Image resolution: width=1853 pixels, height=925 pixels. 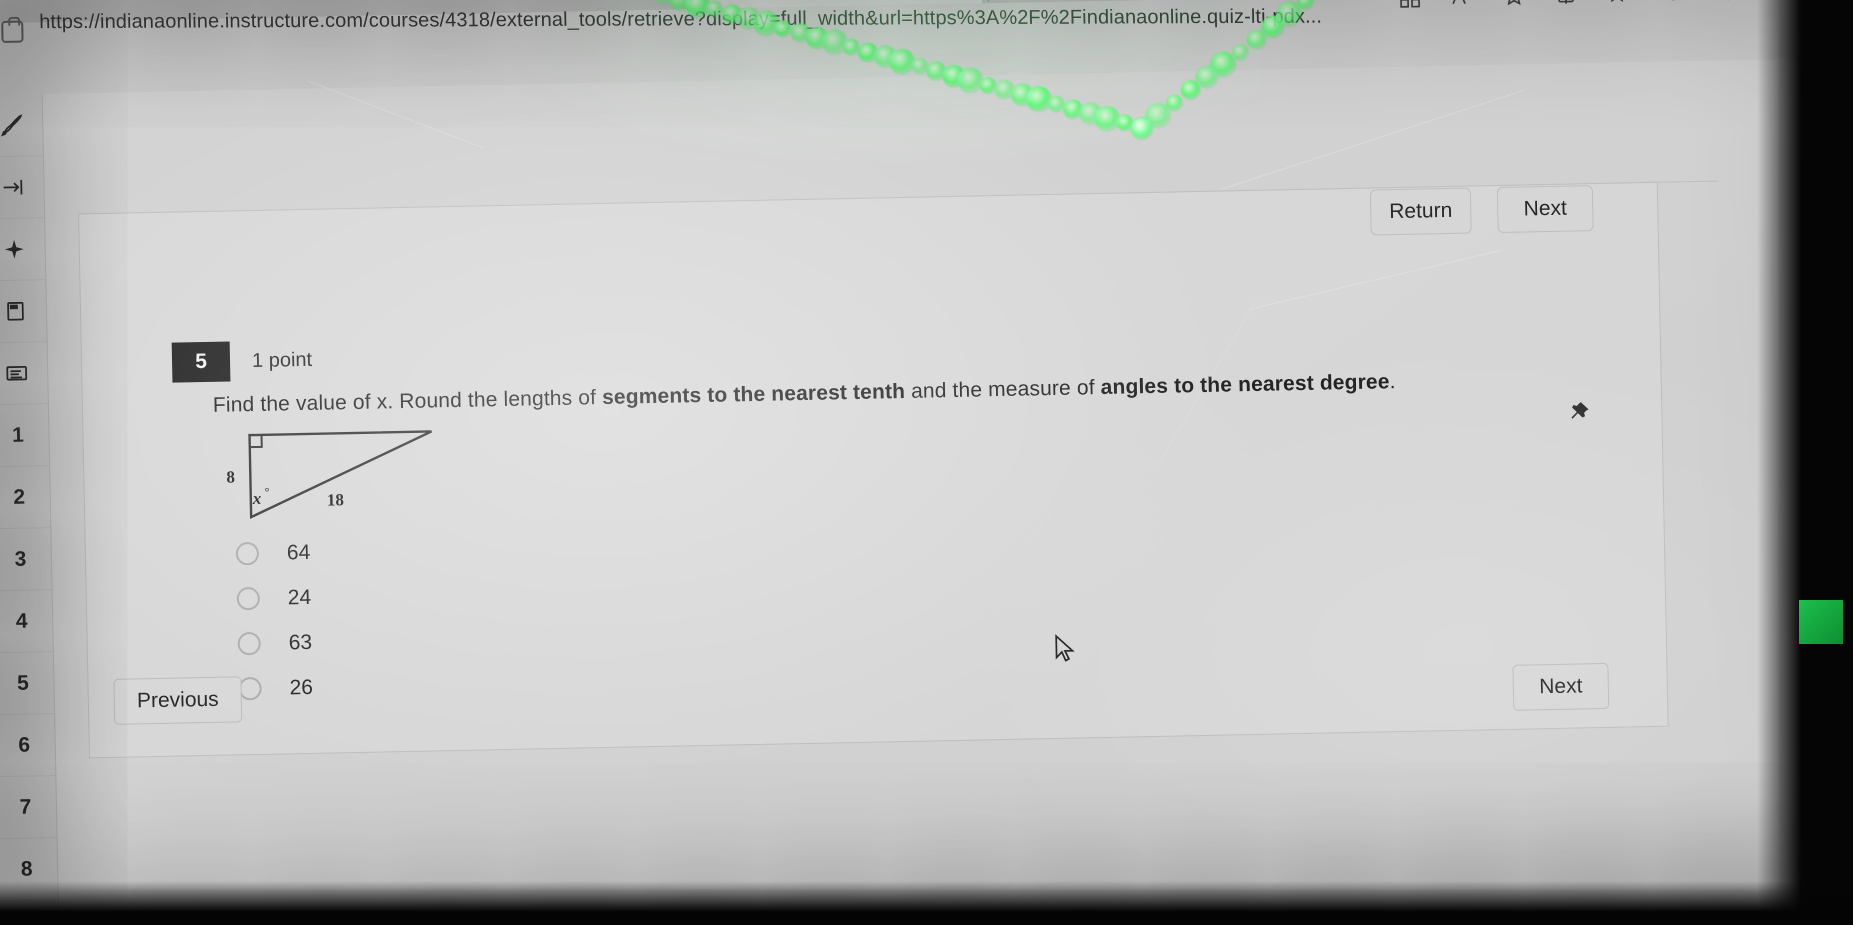 I want to click on answer-option: 63, so click(x=274, y=643).